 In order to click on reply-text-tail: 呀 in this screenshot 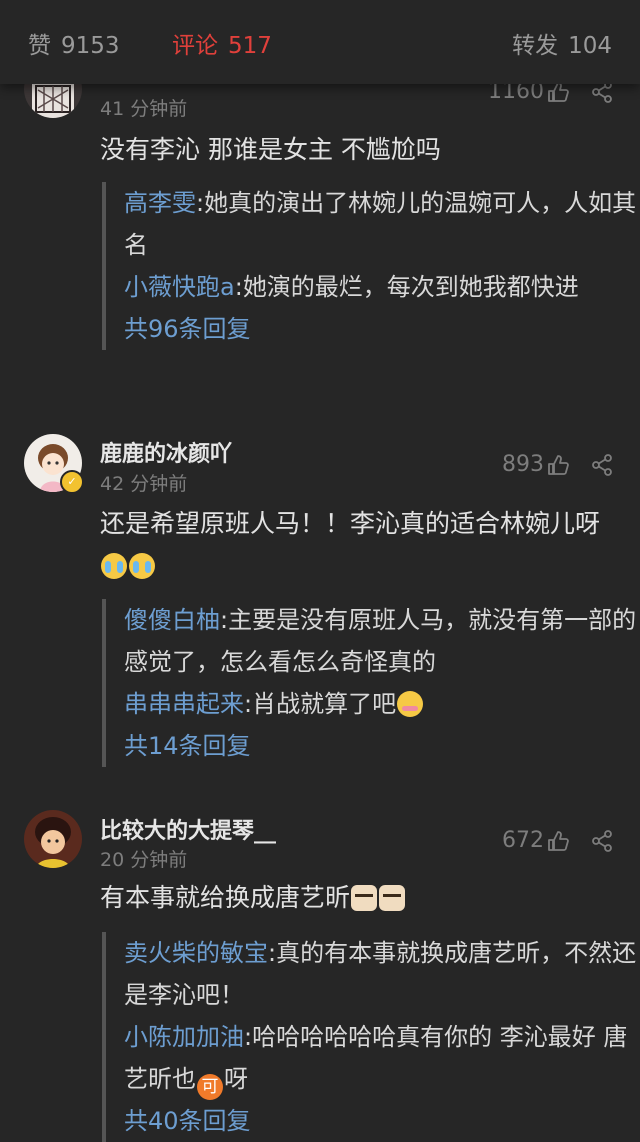, I will do `click(236, 1079)`.